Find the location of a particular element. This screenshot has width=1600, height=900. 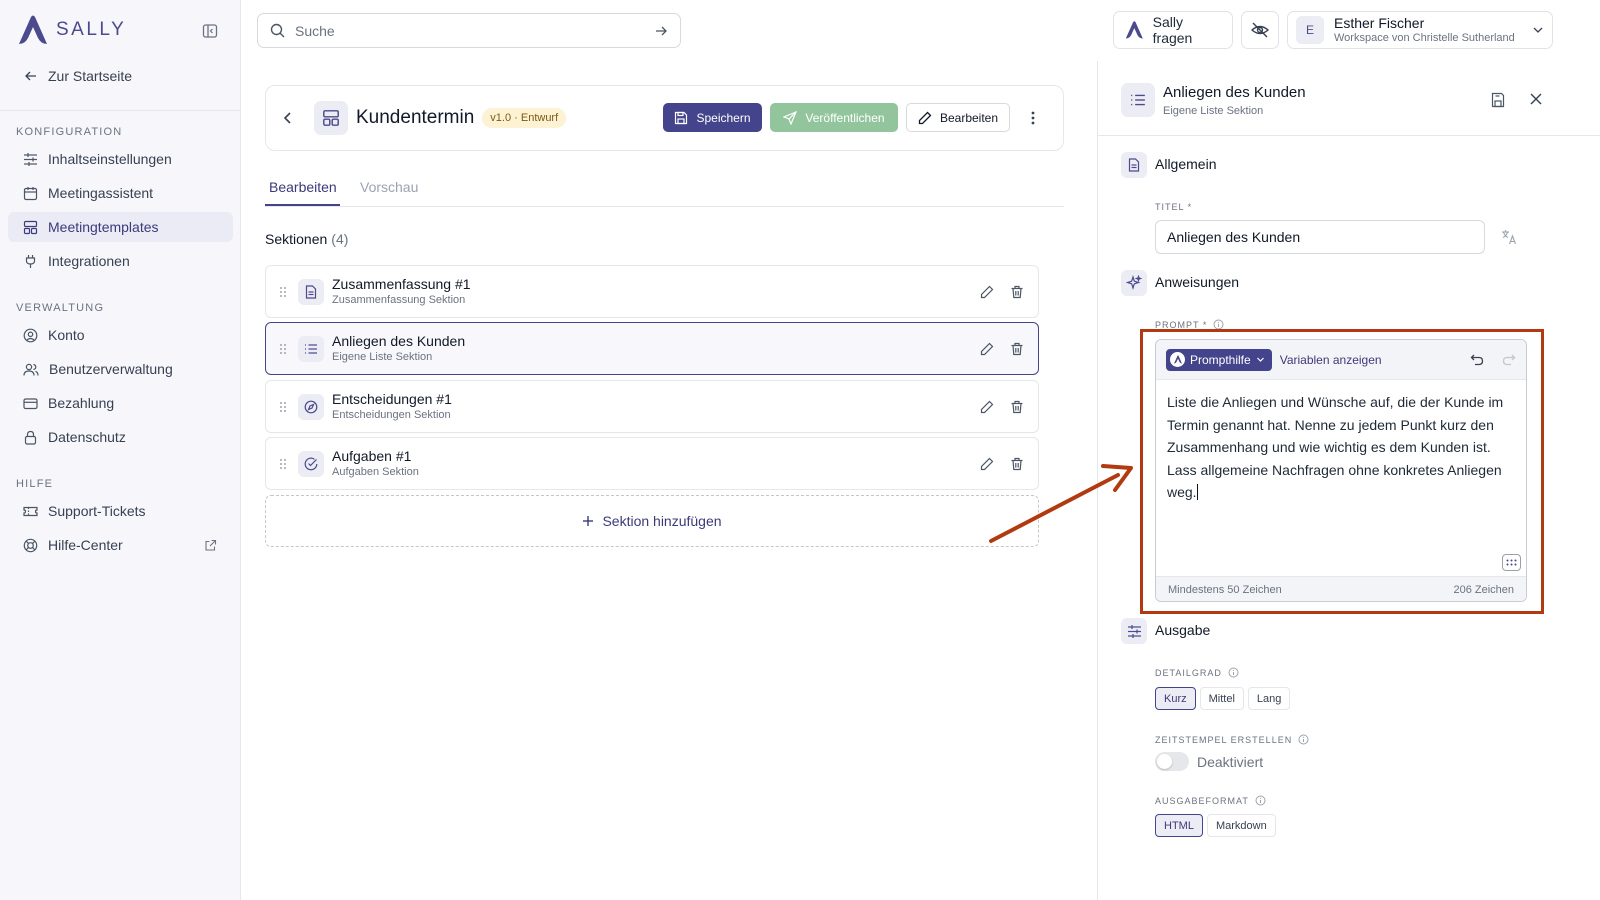

plug-icon is located at coordinates (30, 261).